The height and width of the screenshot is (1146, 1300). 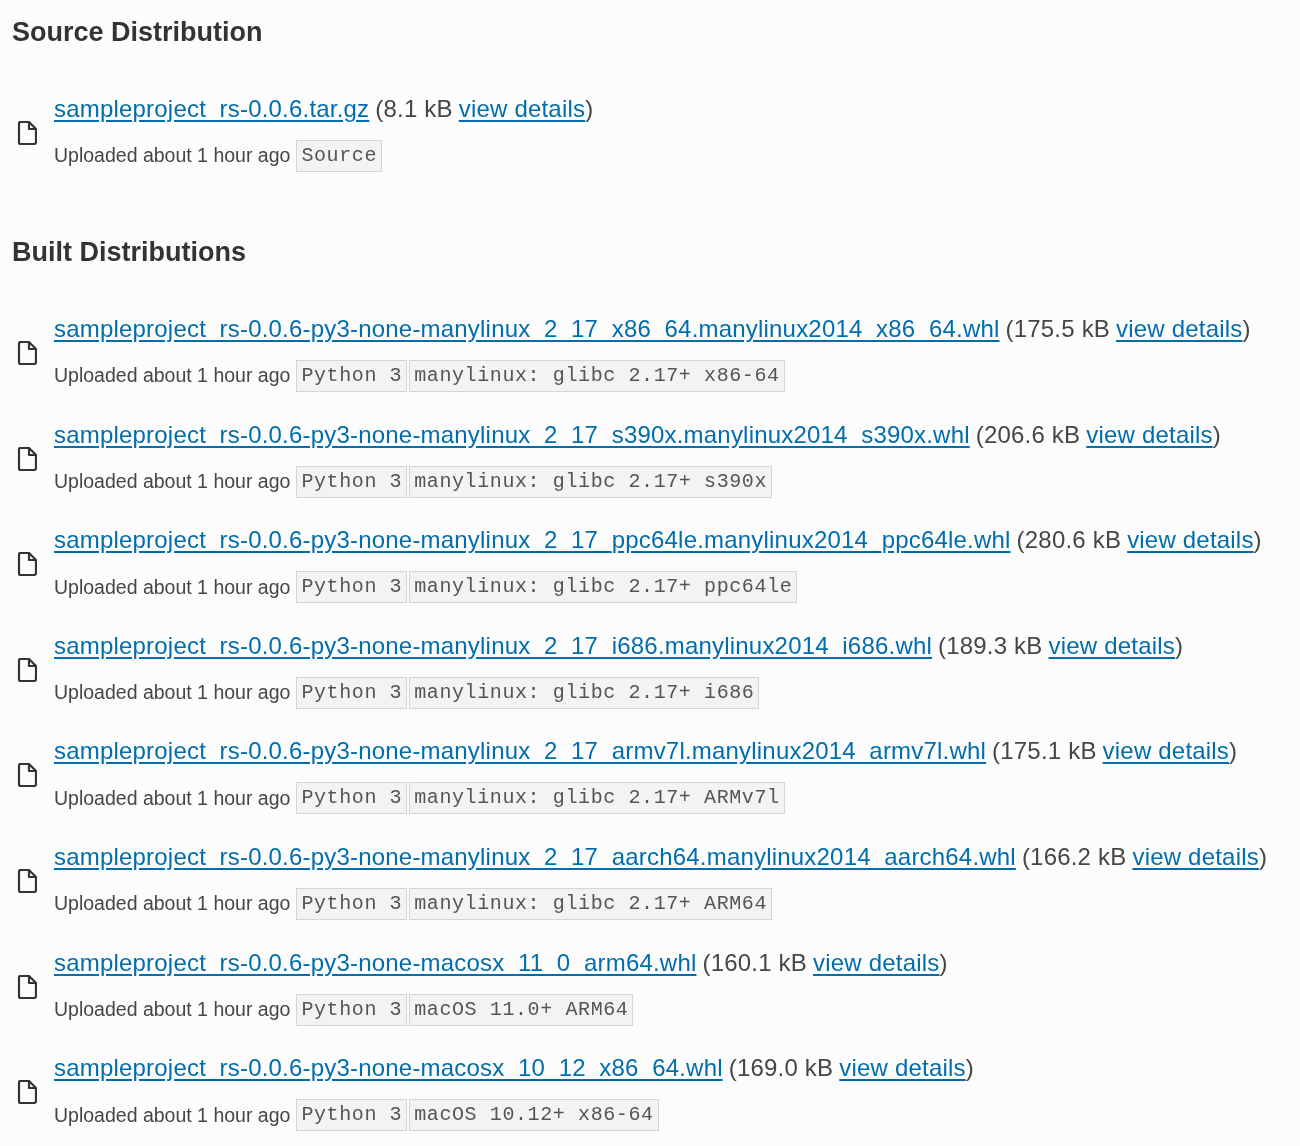 I want to click on file-size: (8.1 kB, so click(x=414, y=109).